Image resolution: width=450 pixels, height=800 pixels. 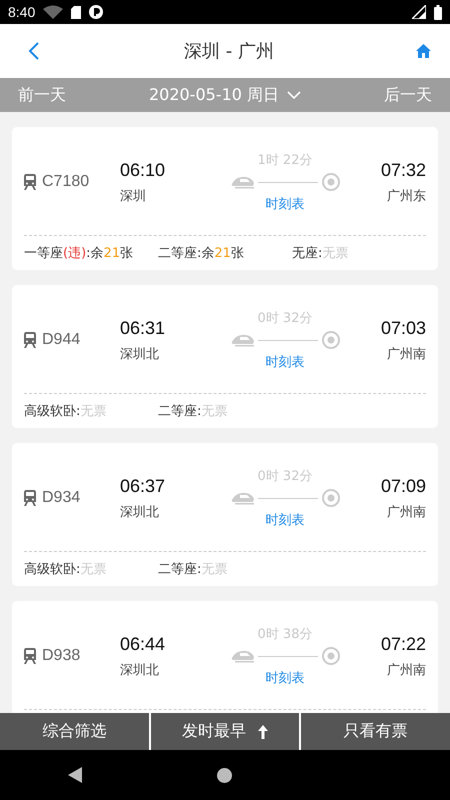 I want to click on arrival-time: 07:03, so click(x=403, y=328).